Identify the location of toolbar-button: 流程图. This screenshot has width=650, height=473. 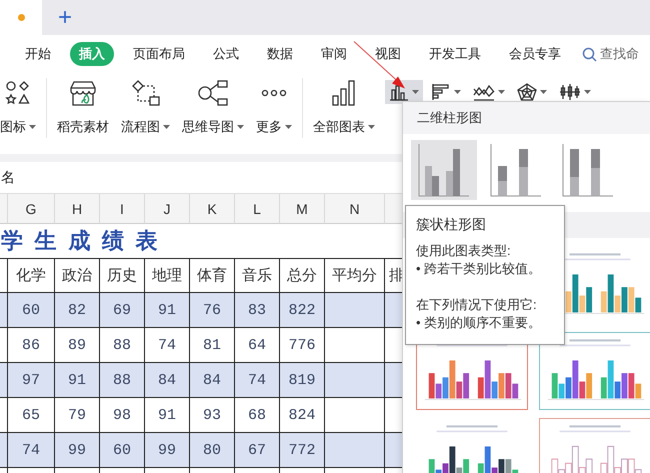
(145, 107).